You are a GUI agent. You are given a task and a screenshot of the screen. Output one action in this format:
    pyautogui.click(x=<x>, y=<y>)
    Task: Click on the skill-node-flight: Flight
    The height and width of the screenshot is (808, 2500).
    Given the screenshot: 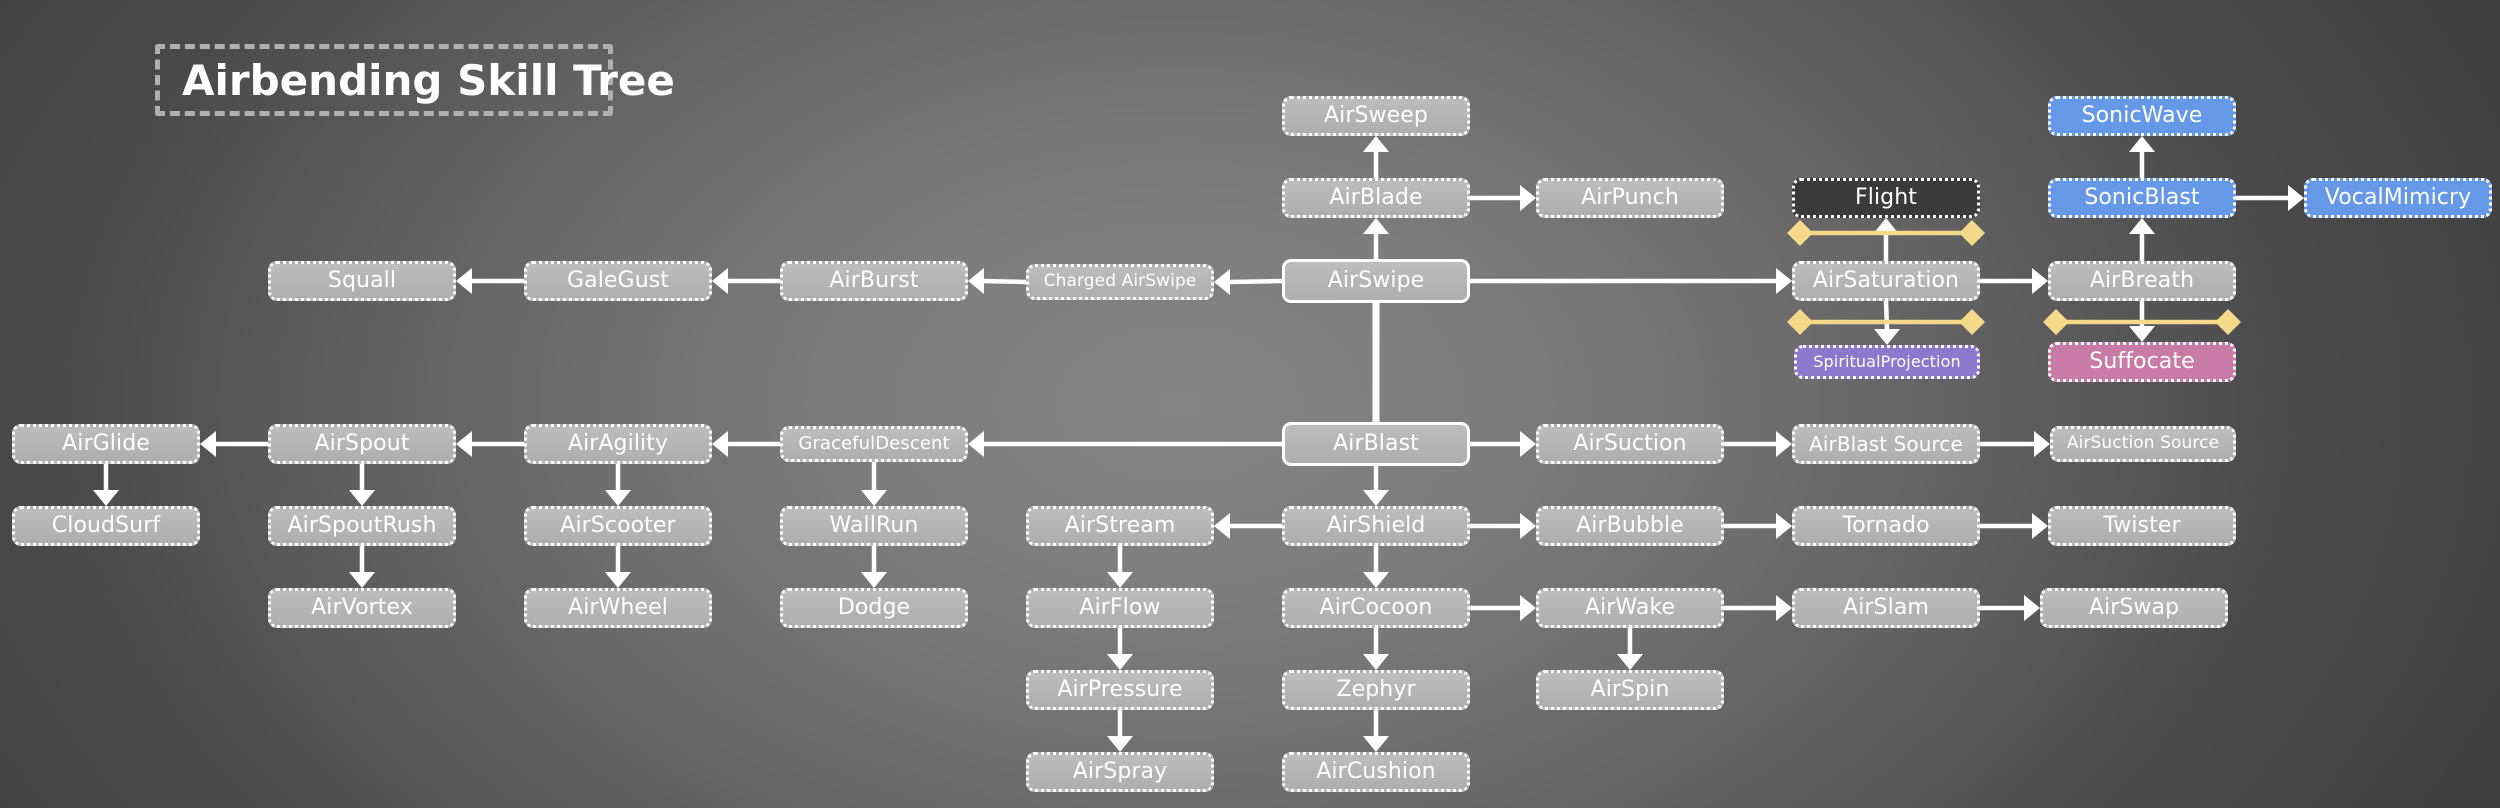 What is the action you would take?
    pyautogui.click(x=1886, y=198)
    